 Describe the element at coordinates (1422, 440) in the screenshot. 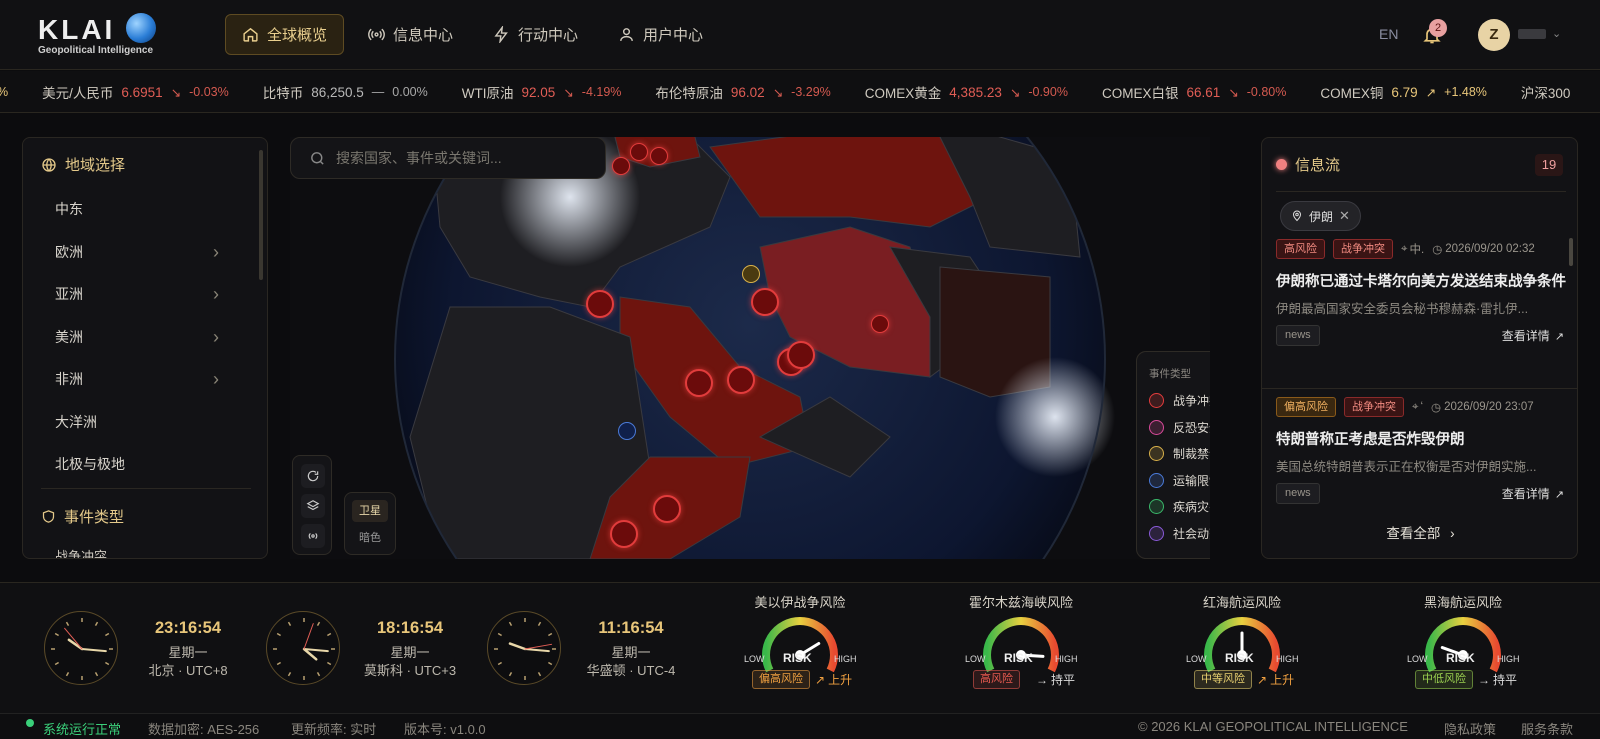

I see `feed-title: 特朗普称正考虑是否炸毁伊朗` at that location.